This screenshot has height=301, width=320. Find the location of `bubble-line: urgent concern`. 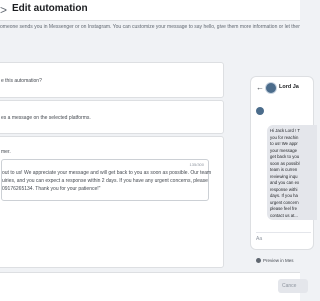

bubble-line: urgent concern is located at coordinates (284, 202).